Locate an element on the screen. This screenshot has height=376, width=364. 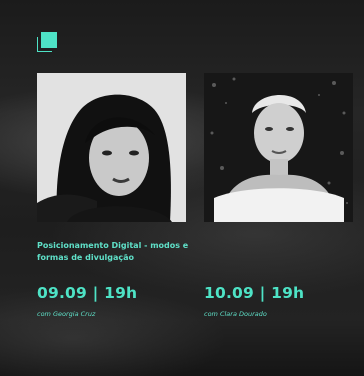
session-date-2: 10.09 | 19h is located at coordinates (254, 293).